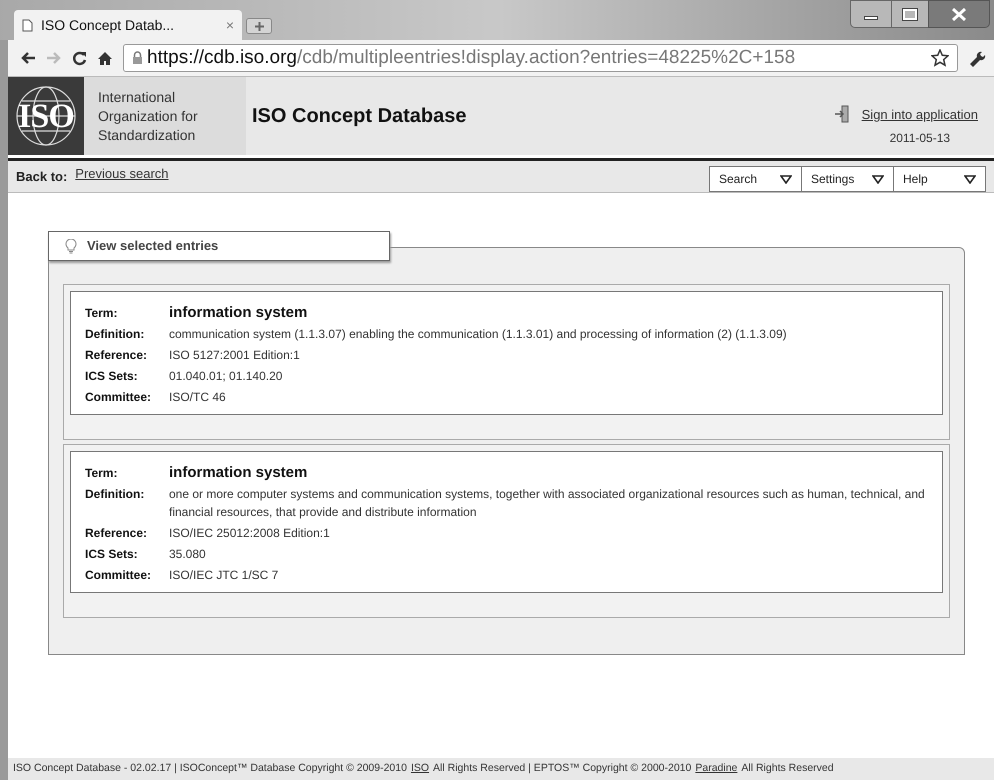 The height and width of the screenshot is (780, 994). Describe the element at coordinates (920, 114) in the screenshot. I see `sign-in-link: Sign into application` at that location.